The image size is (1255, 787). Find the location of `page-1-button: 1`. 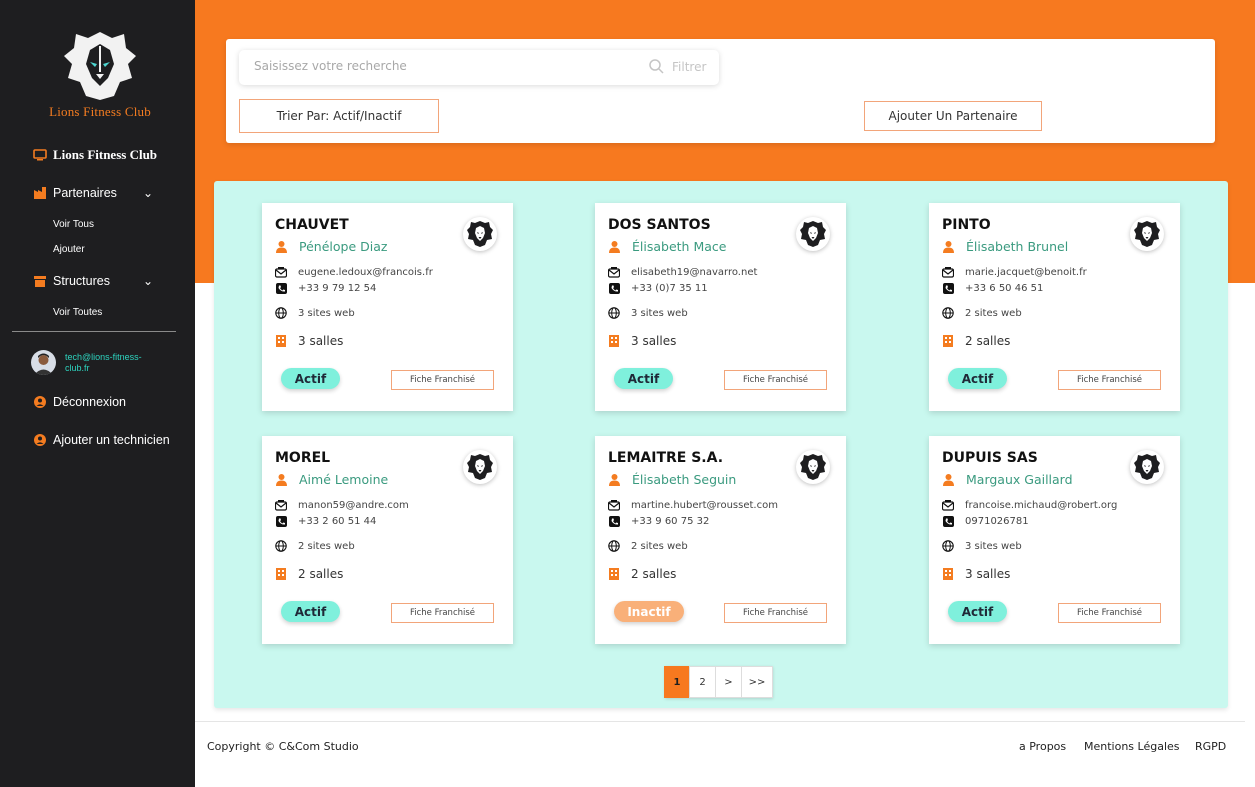

page-1-button: 1 is located at coordinates (677, 682).